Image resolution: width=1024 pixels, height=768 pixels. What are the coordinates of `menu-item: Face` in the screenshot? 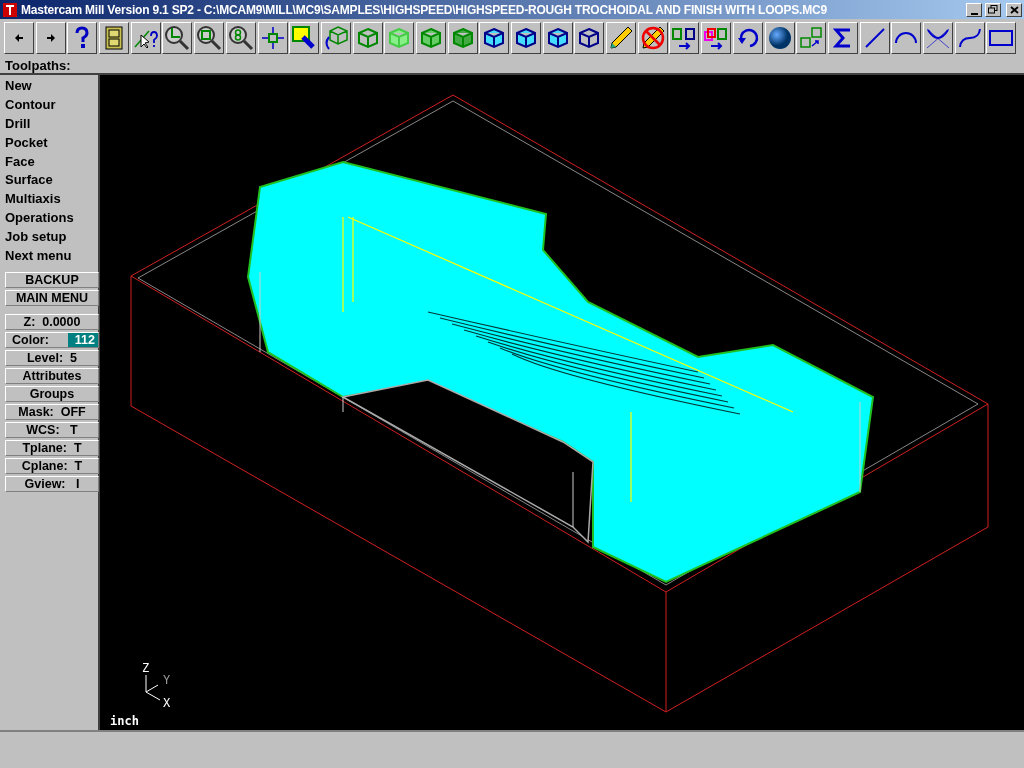 It's located at (20, 162).